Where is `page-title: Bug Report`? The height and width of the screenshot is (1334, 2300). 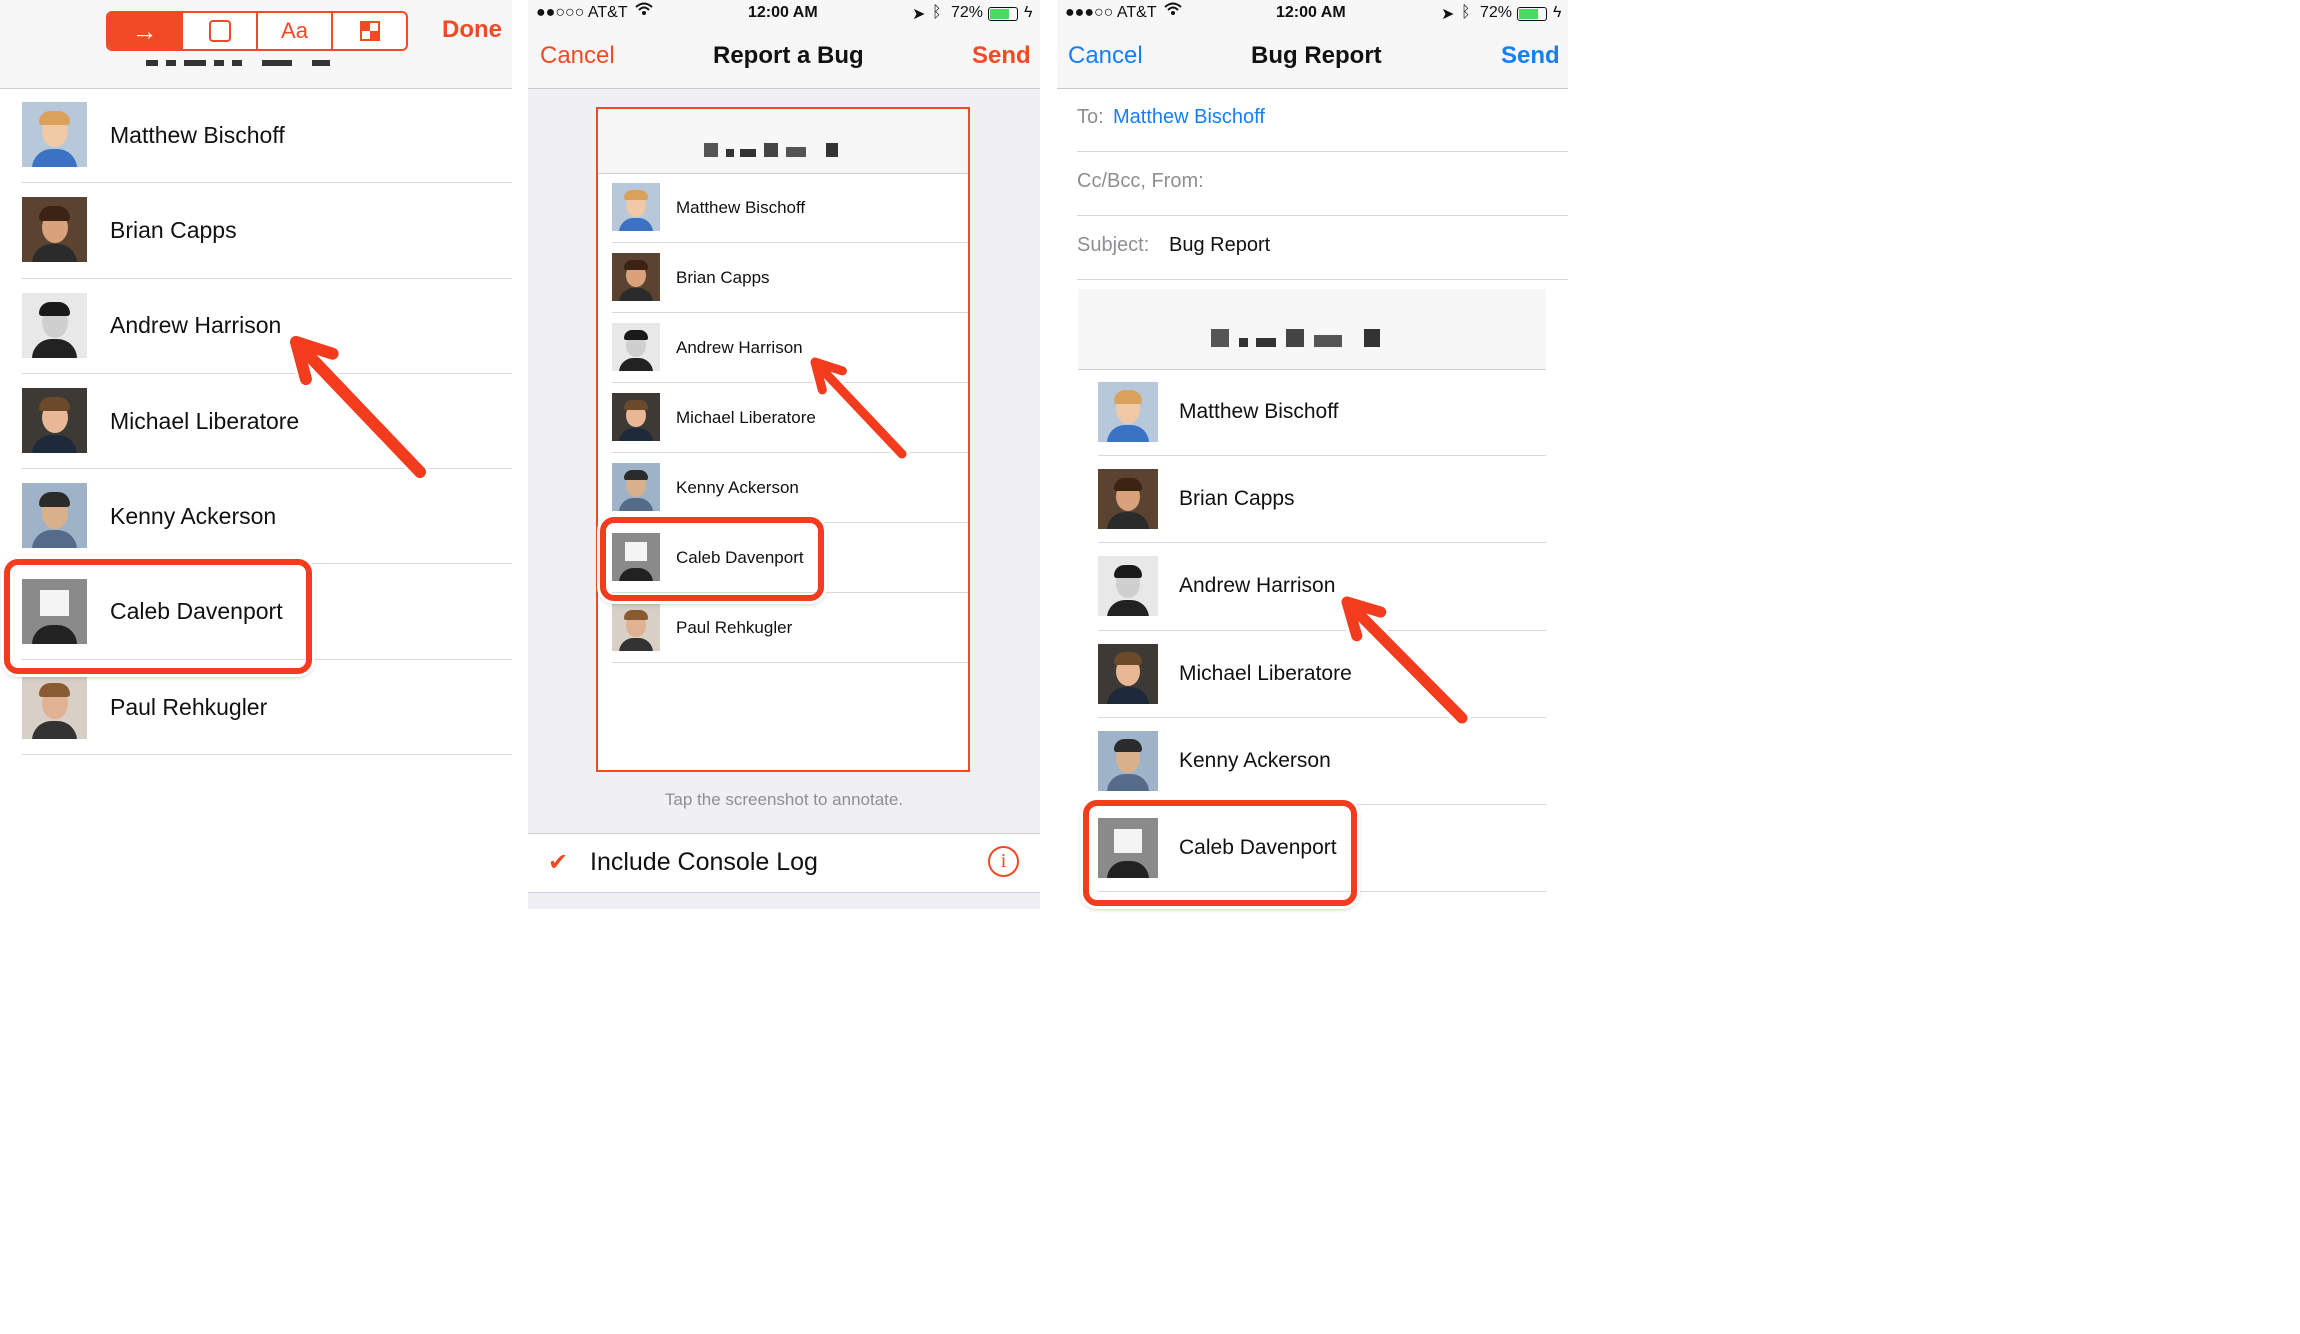
page-title: Bug Report is located at coordinates (1316, 55).